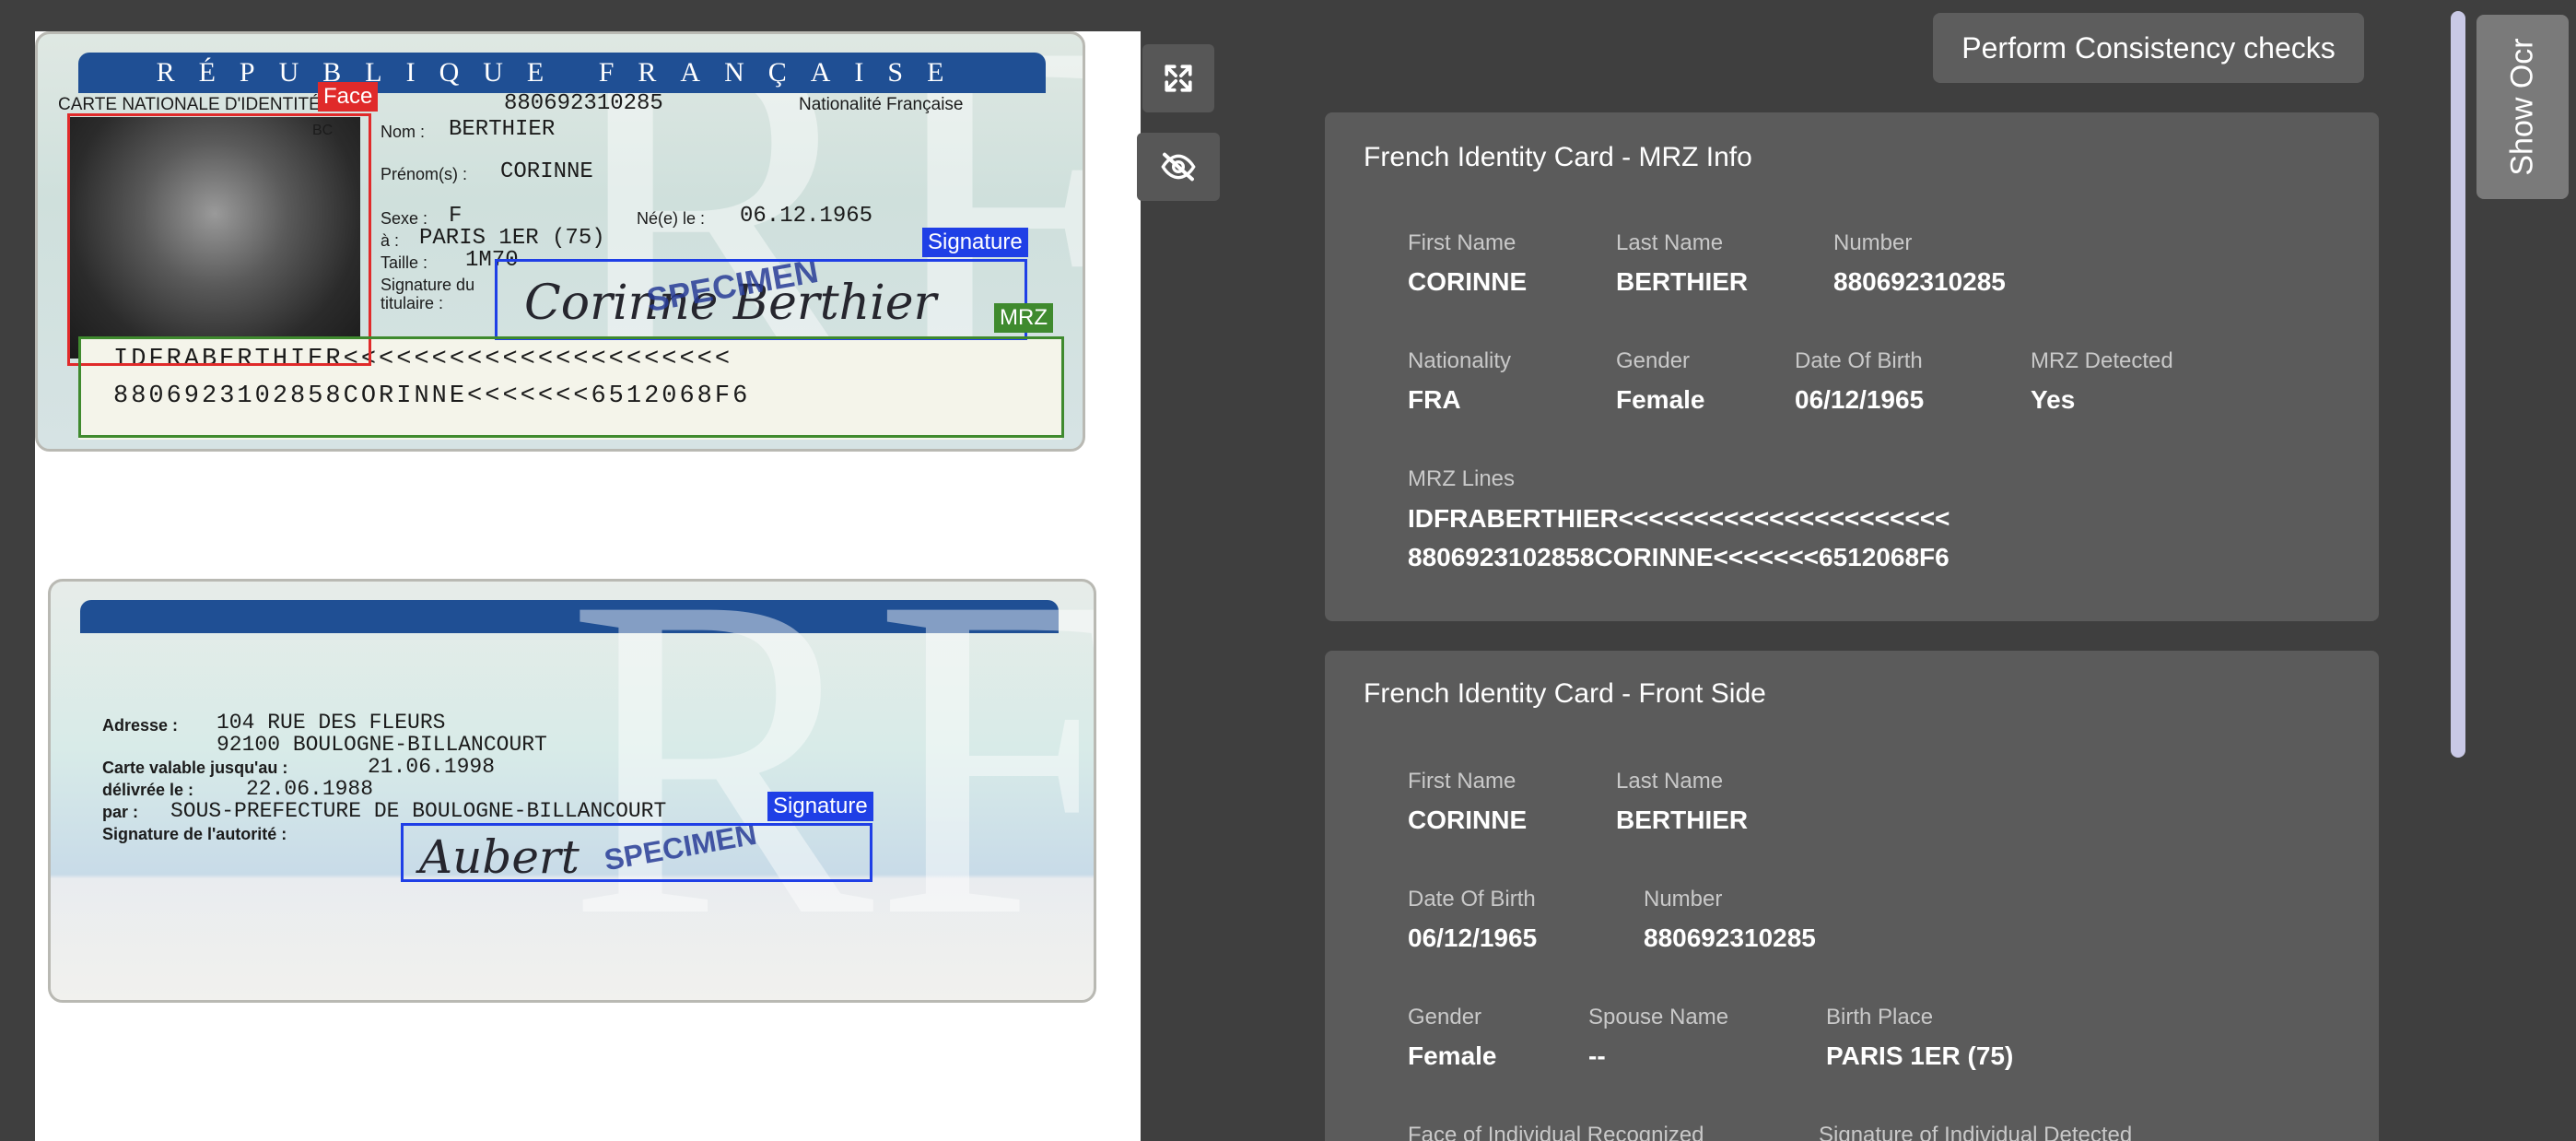 The width and height of the screenshot is (2576, 1141). I want to click on field-label: Spouse Name, so click(1659, 1017).